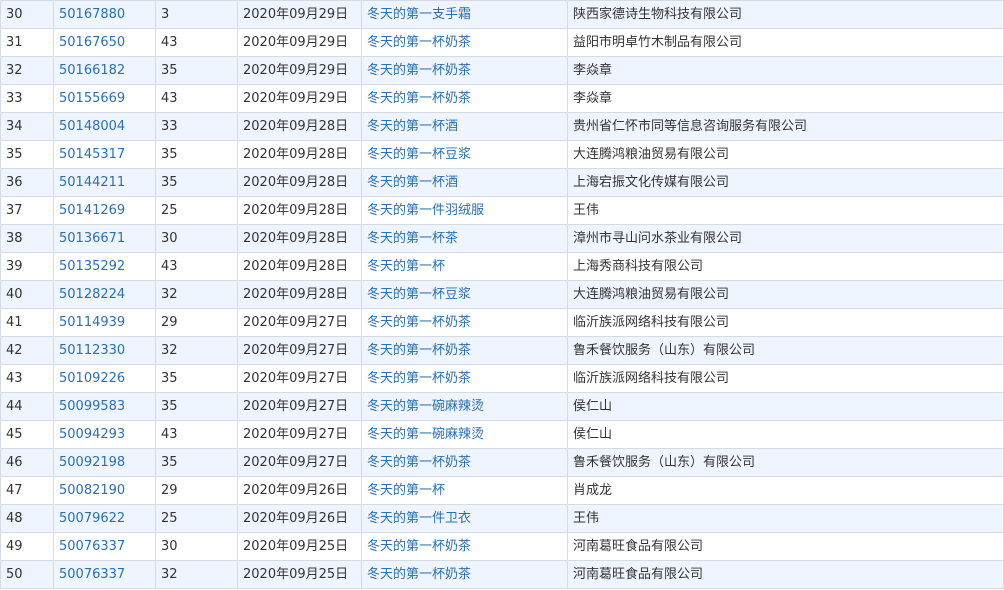 The image size is (1004, 590). I want to click on row-index: 50, so click(27, 574).